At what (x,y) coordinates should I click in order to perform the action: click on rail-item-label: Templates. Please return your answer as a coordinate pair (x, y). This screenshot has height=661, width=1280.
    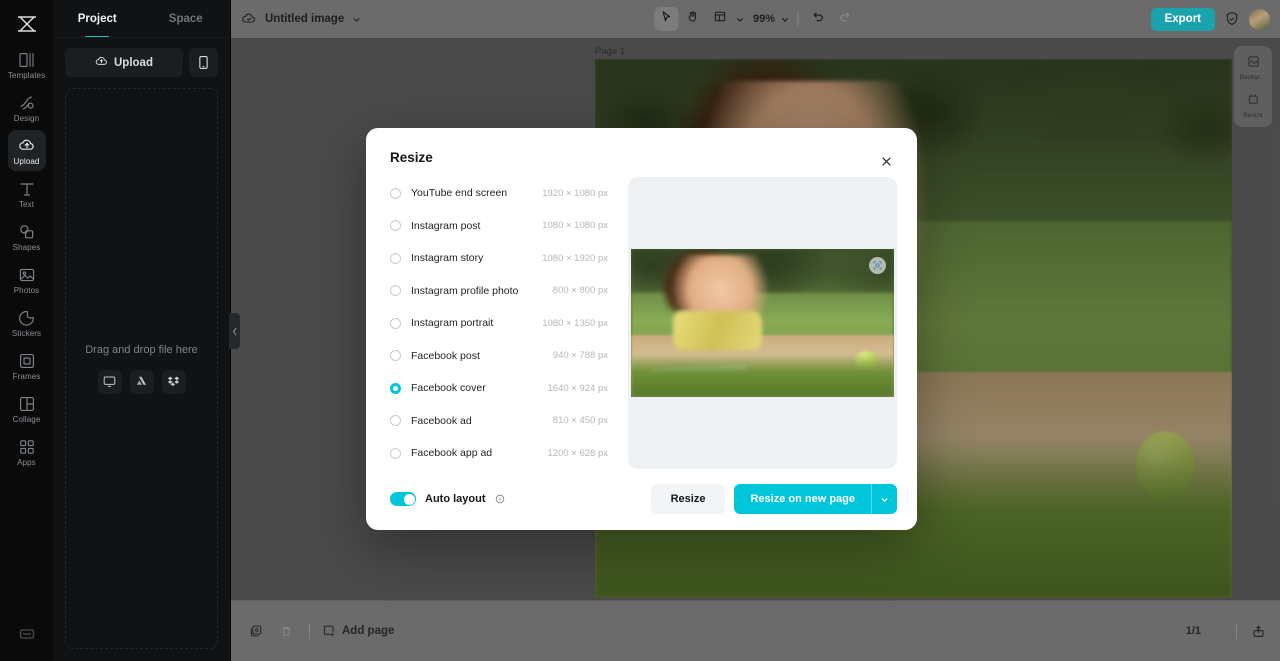
    Looking at the image, I should click on (26, 75).